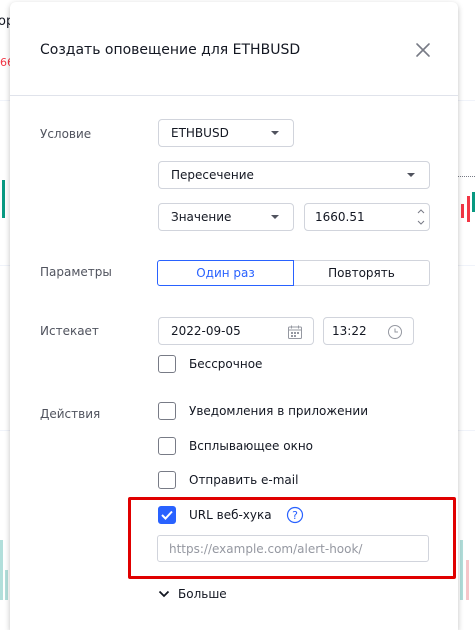 The height and width of the screenshot is (630, 475). I want to click on open-ended-checkbox: Бессрочное, so click(210, 364).